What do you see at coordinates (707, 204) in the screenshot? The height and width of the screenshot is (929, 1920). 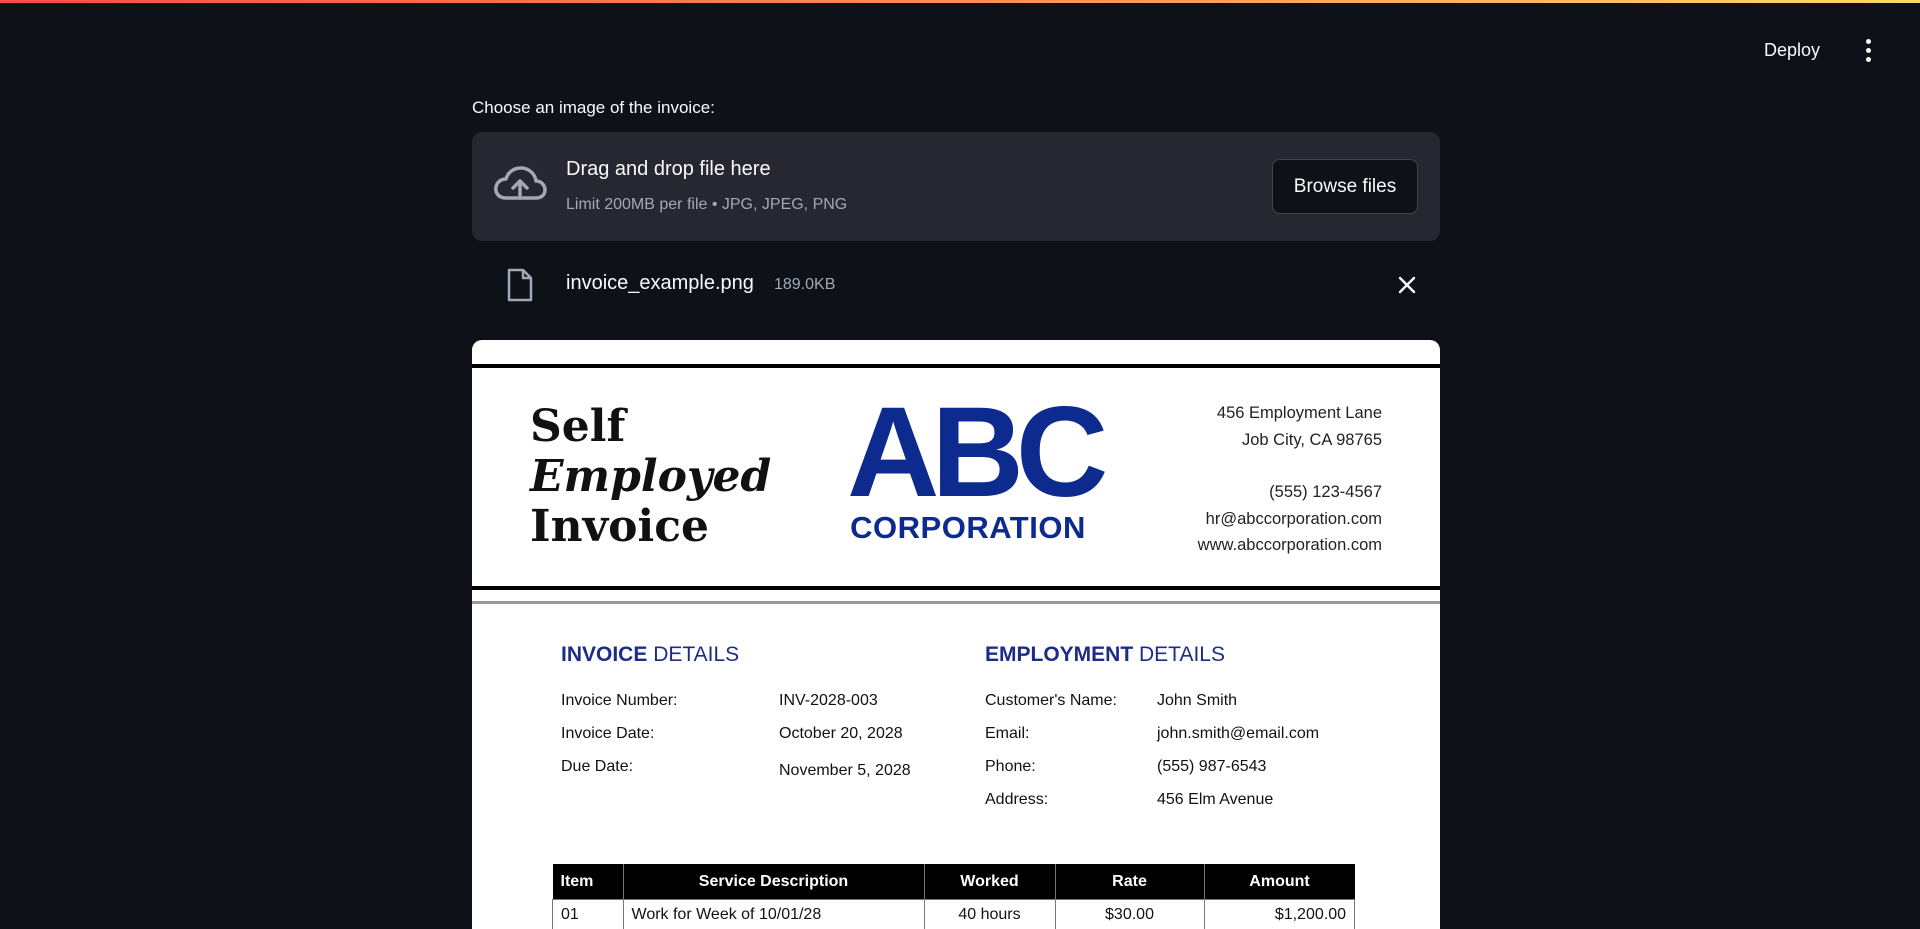 I see `dropzone-limit-text: Limit 200MB per file • JPG, JPEG, PNG` at bounding box center [707, 204].